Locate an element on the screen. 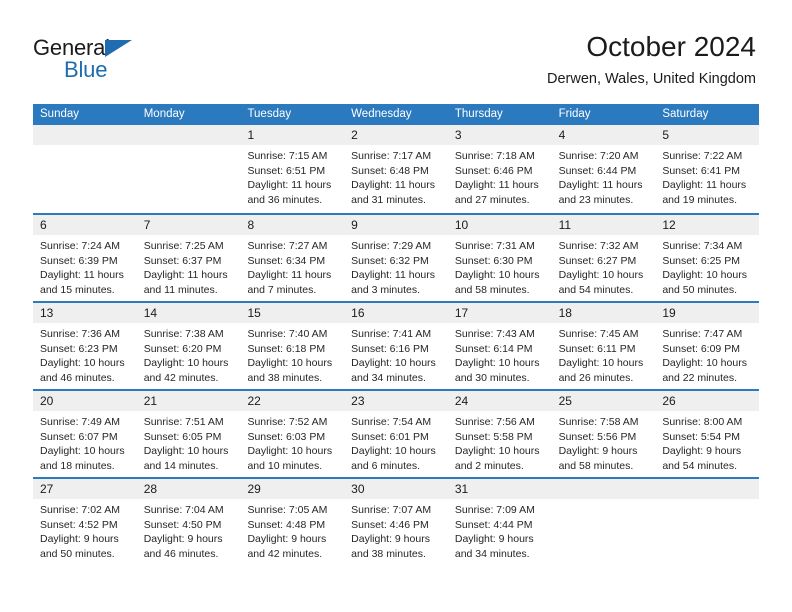 This screenshot has height=612, width=792. sunset-text: Sunset: 6:32 PM is located at coordinates (390, 260).